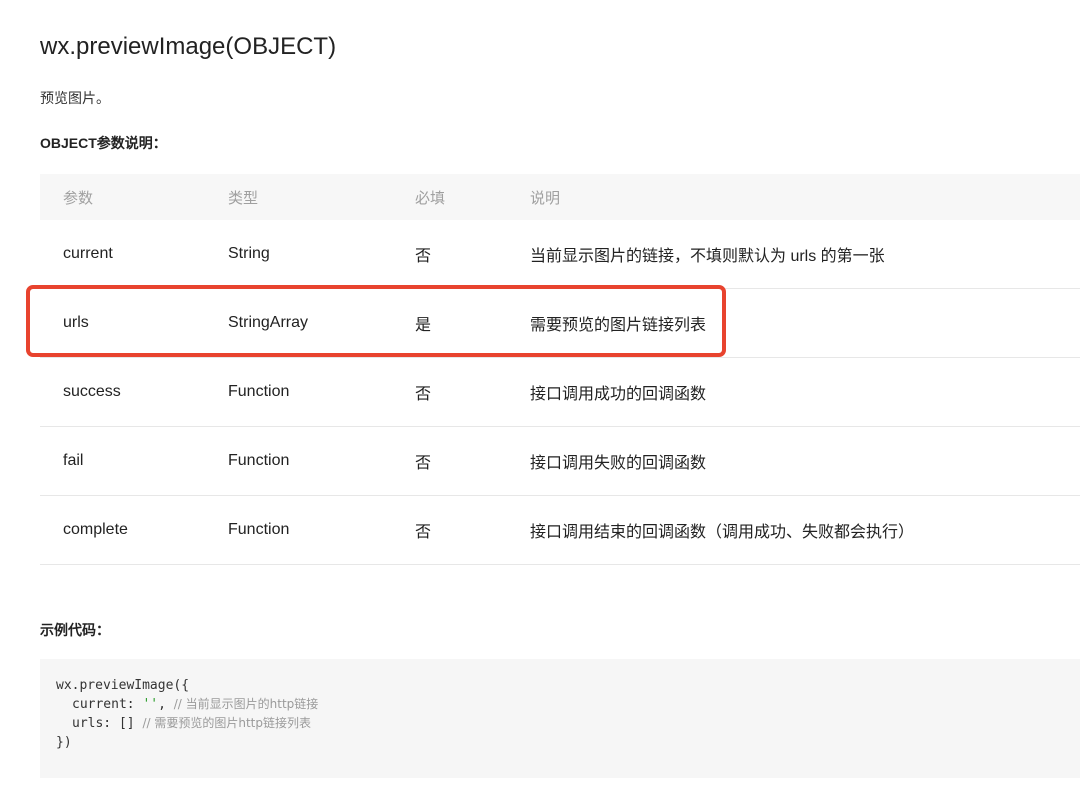 The height and width of the screenshot is (798, 1080). I want to click on param-type: String, so click(249, 253).